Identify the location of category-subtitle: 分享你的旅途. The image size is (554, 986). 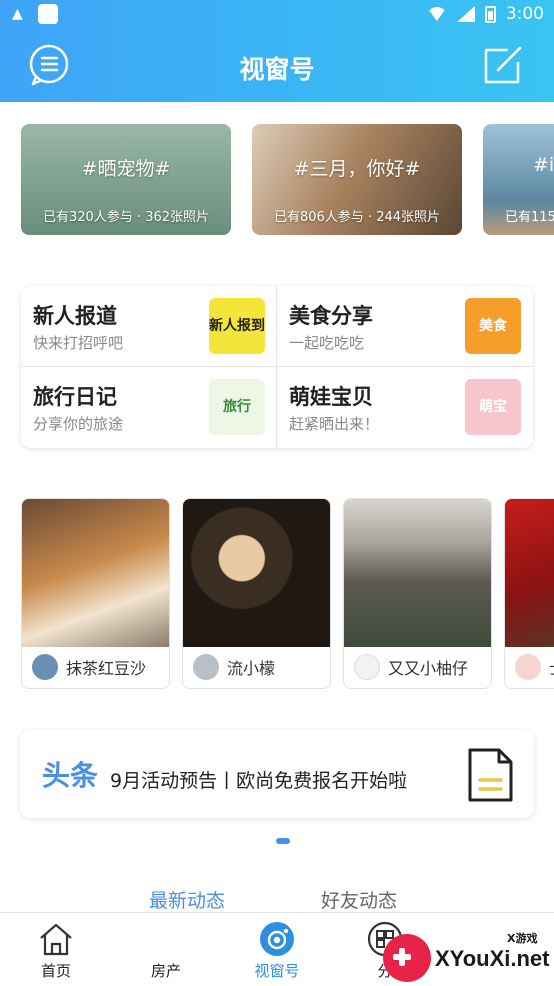
(78, 424).